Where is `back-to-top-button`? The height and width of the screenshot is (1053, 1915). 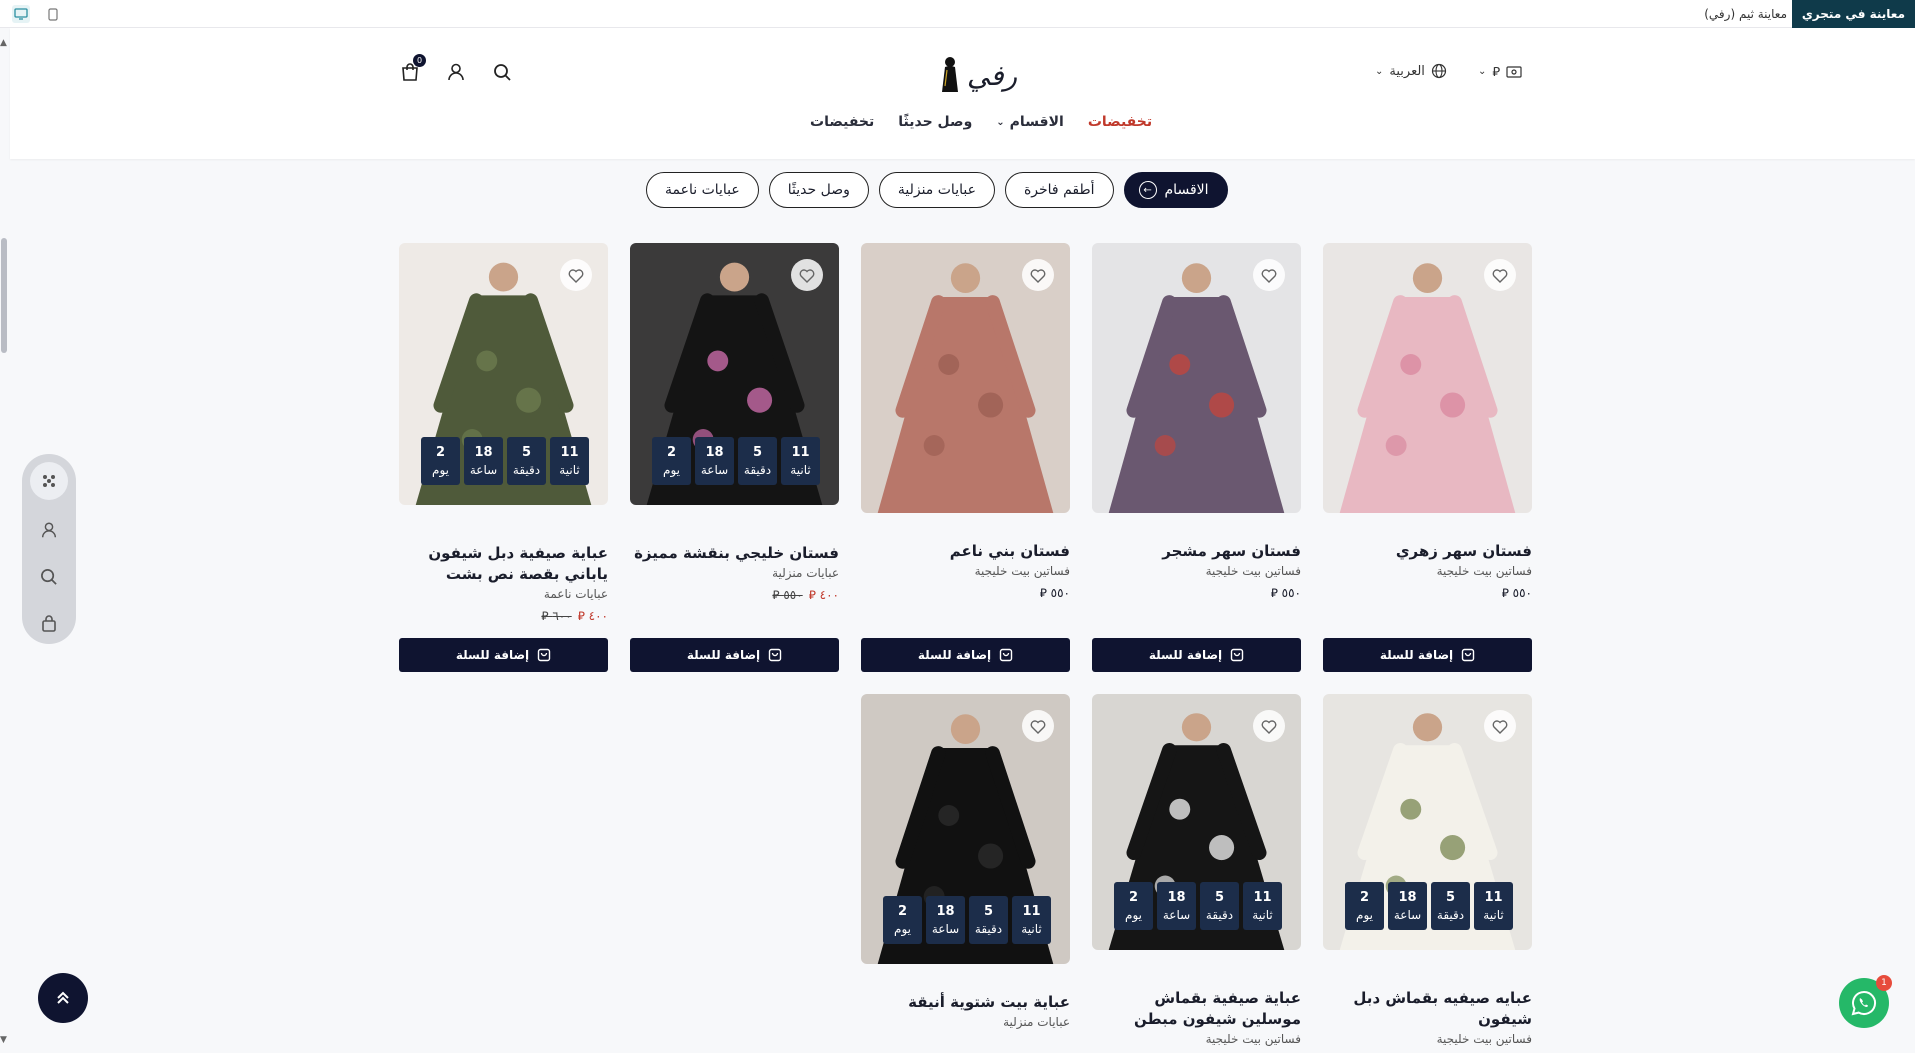
back-to-top-button is located at coordinates (63, 998).